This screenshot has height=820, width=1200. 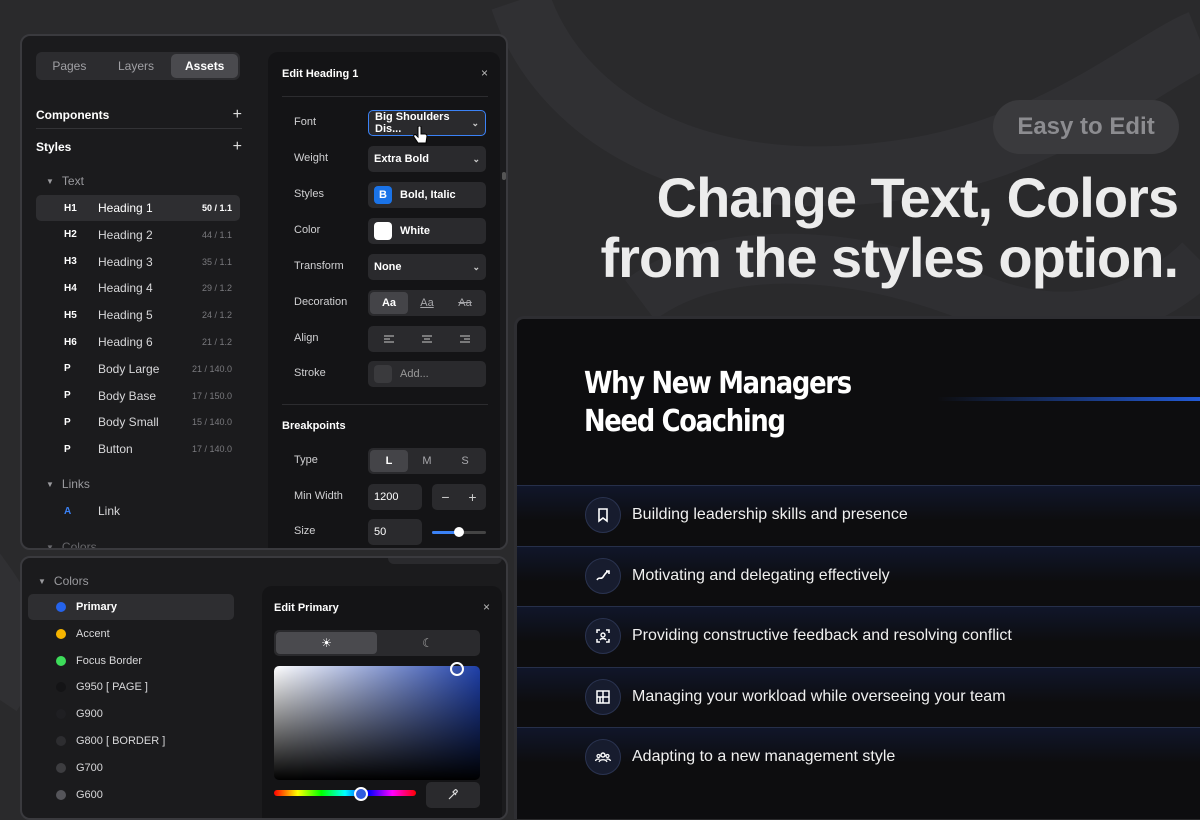 I want to click on style-value: 24 / 1.2, so click(x=216, y=315).